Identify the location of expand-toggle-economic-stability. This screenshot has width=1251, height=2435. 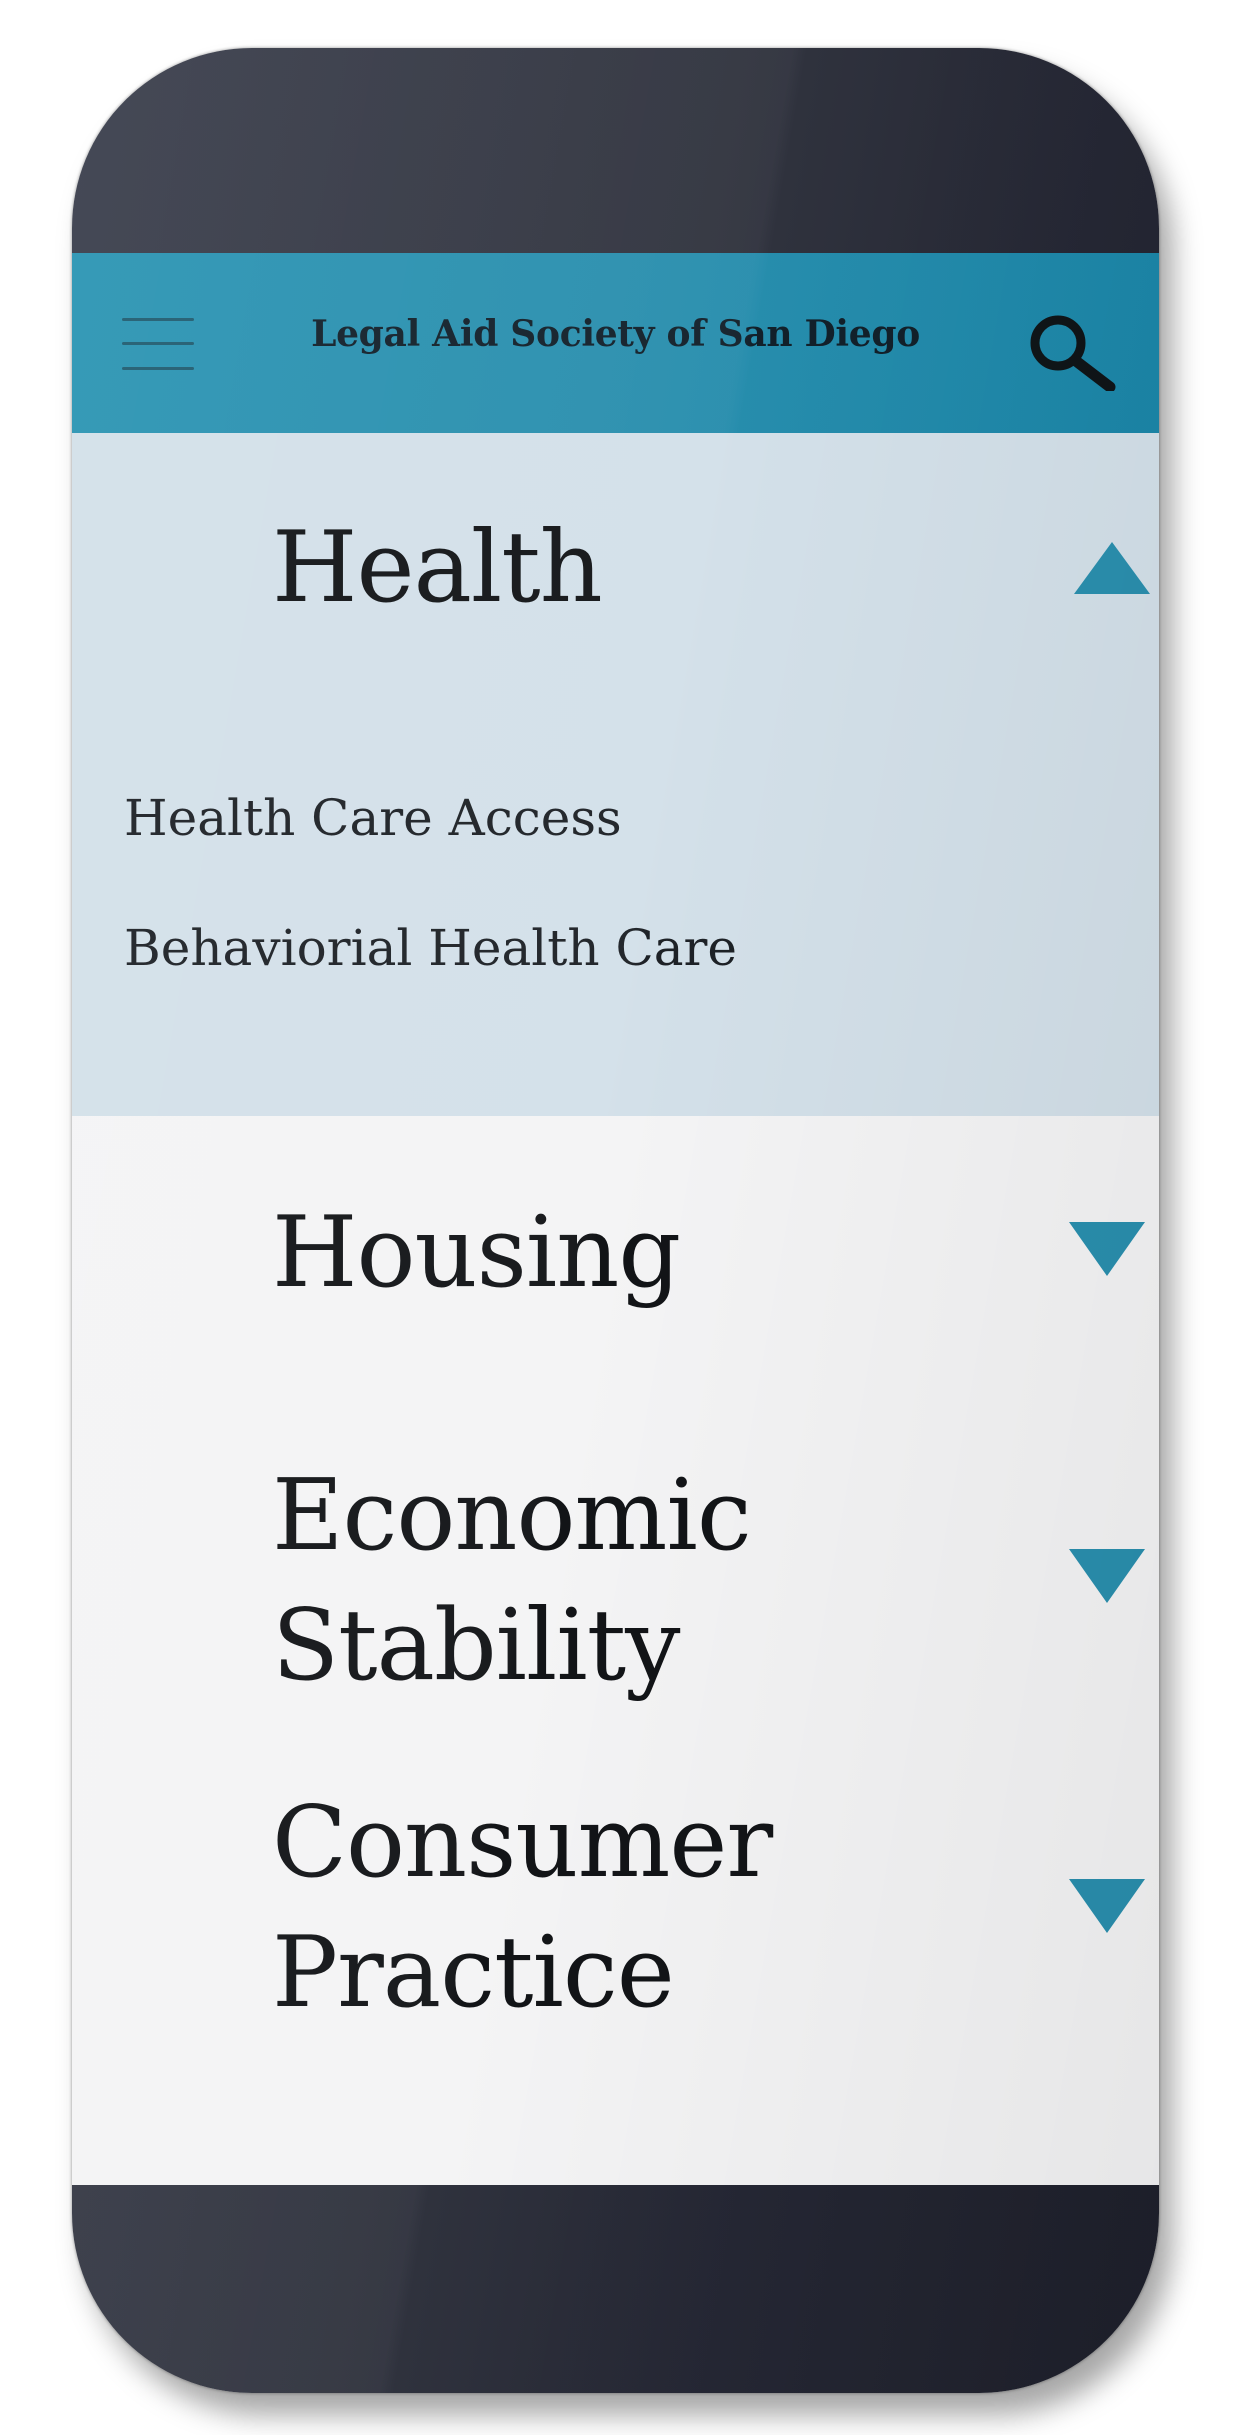
(1107, 1575).